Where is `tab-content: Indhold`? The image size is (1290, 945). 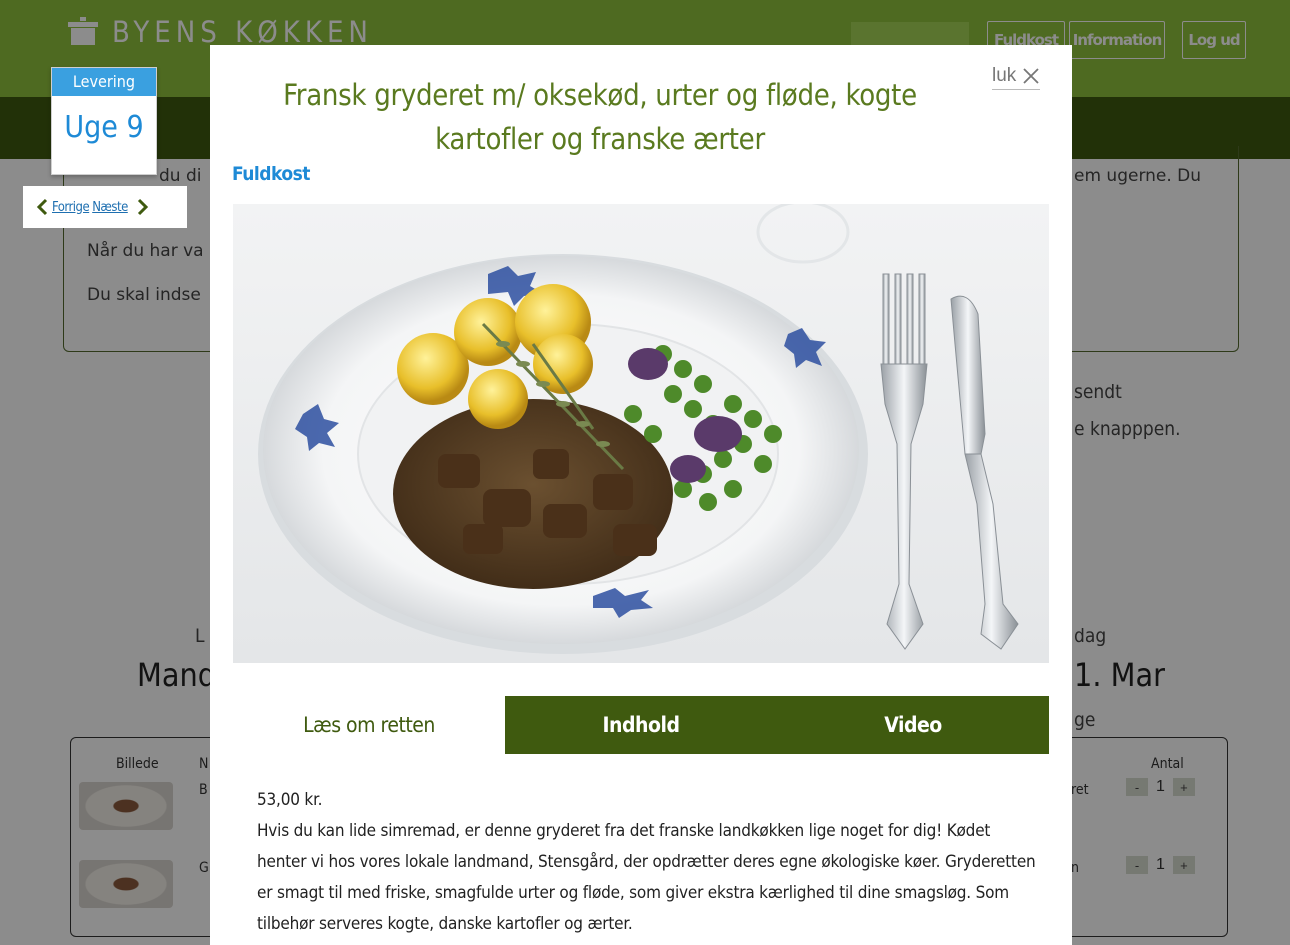 tab-content: Indhold is located at coordinates (641, 725).